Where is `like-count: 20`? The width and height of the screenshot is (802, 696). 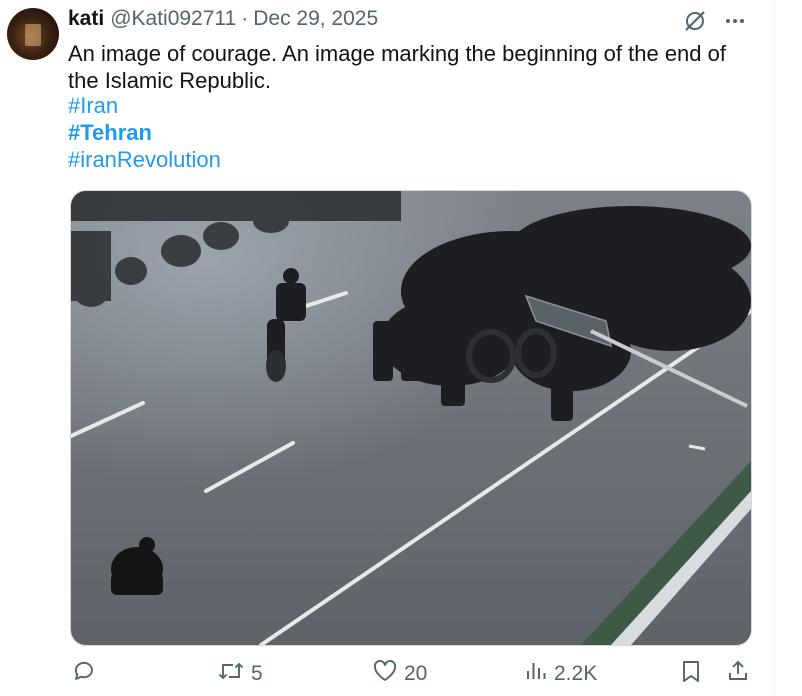 like-count: 20 is located at coordinates (416, 673).